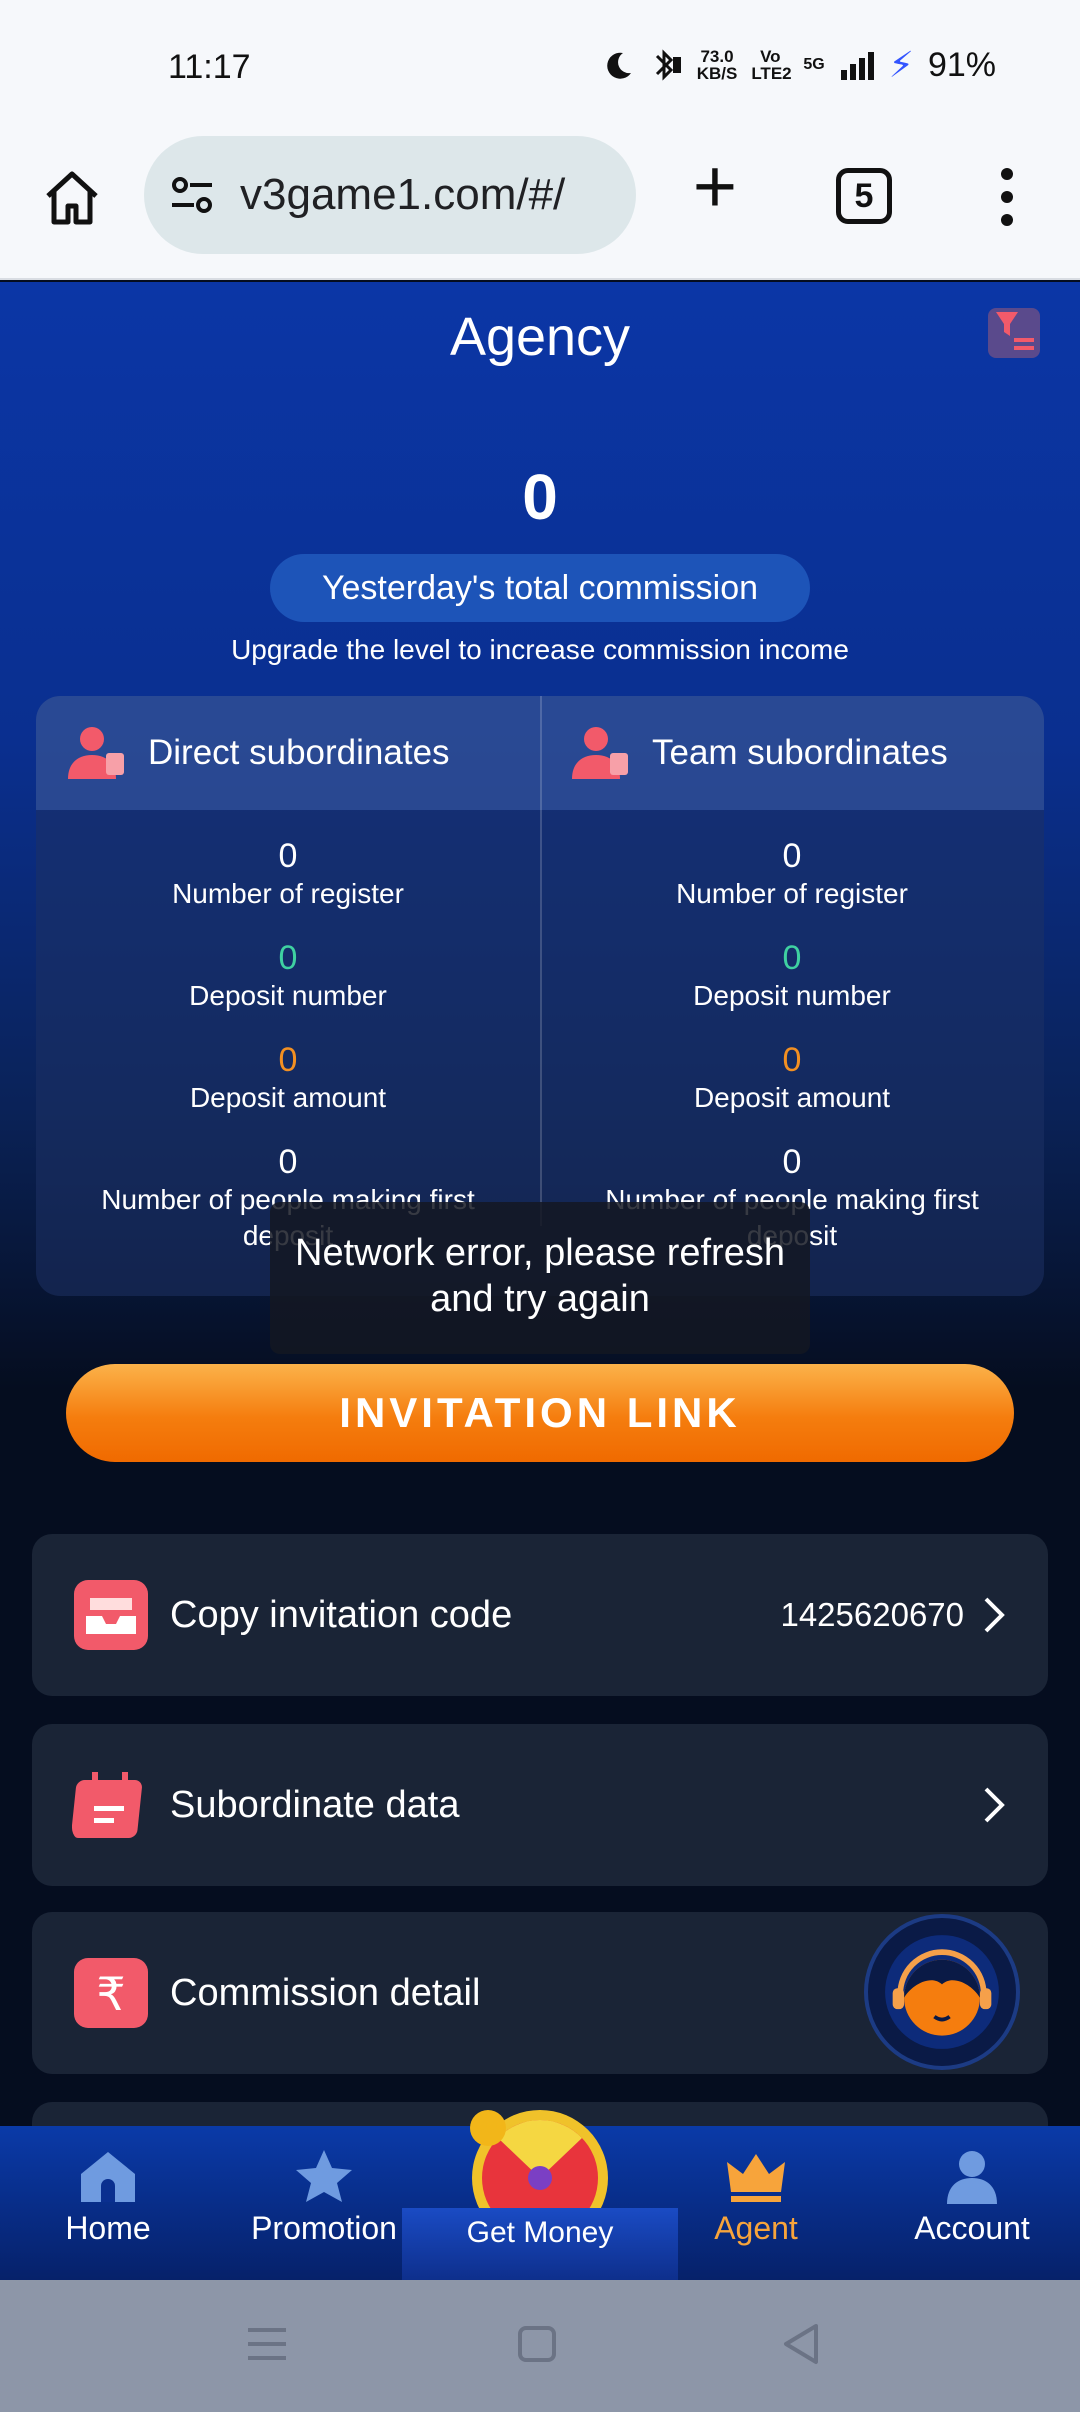  I want to click on signal-icon, so click(857, 66).